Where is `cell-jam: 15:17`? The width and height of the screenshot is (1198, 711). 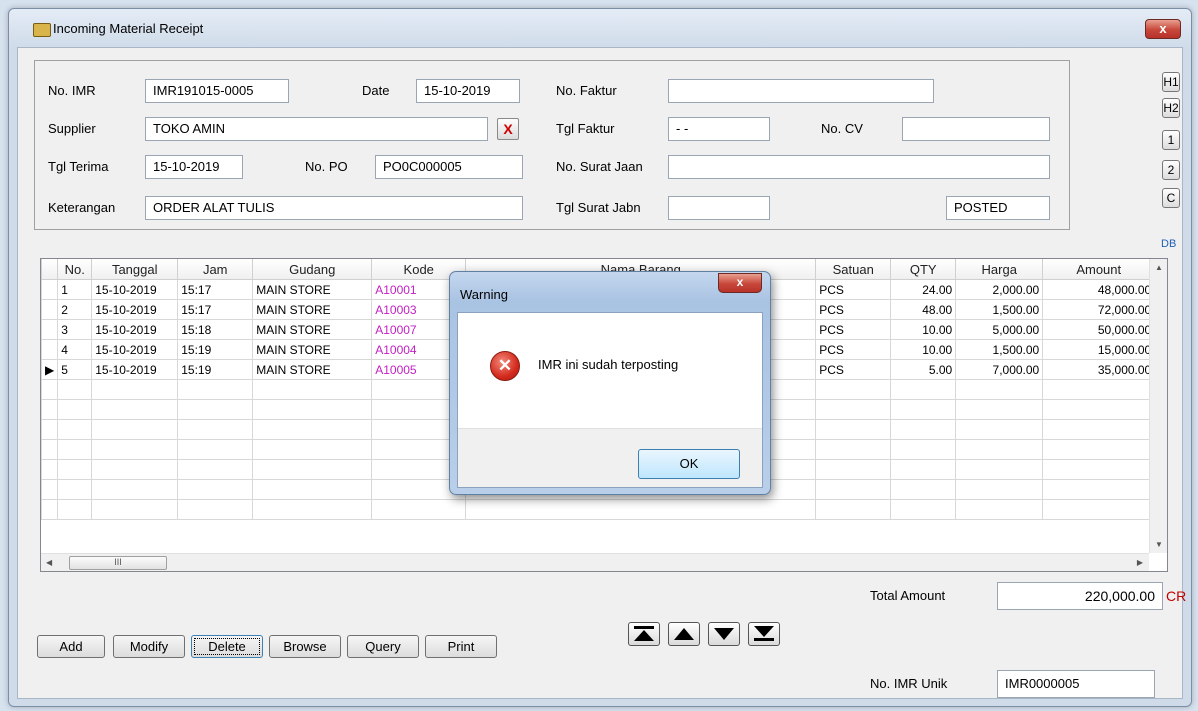 cell-jam: 15:17 is located at coordinates (215, 289).